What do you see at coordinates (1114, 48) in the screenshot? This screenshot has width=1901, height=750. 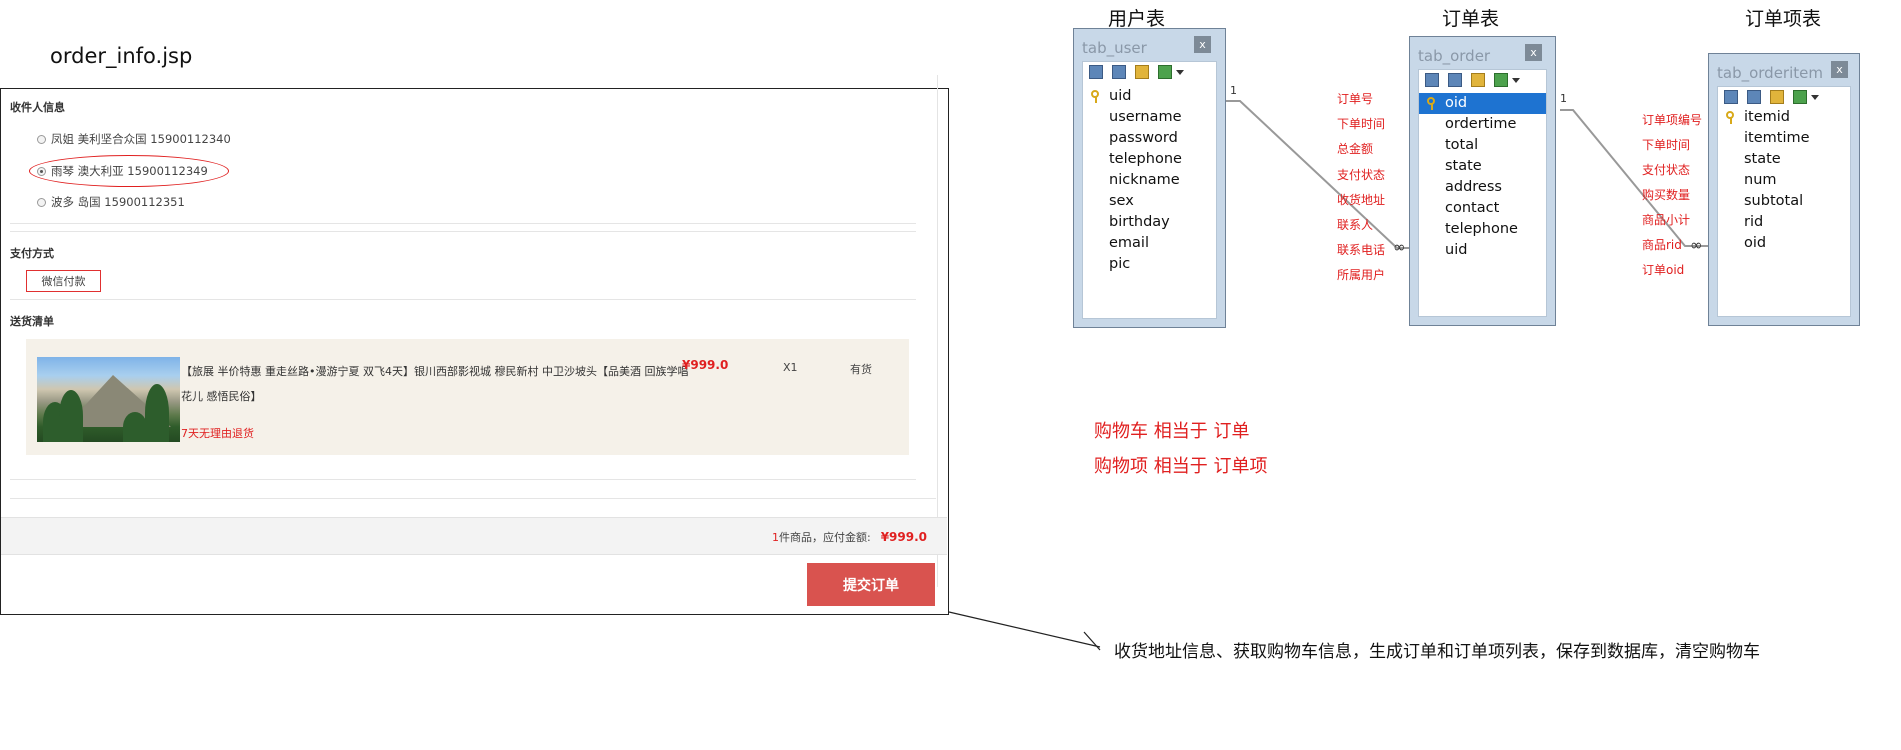 I see `window-title: tab_user` at bounding box center [1114, 48].